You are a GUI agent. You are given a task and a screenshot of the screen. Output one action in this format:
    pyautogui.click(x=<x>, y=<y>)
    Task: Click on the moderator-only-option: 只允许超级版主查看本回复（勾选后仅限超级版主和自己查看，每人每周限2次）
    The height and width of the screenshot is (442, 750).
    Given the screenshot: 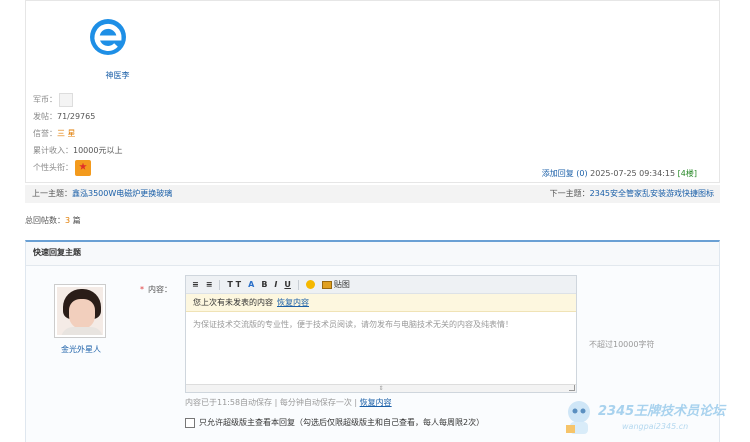 What is the action you would take?
    pyautogui.click(x=334, y=422)
    